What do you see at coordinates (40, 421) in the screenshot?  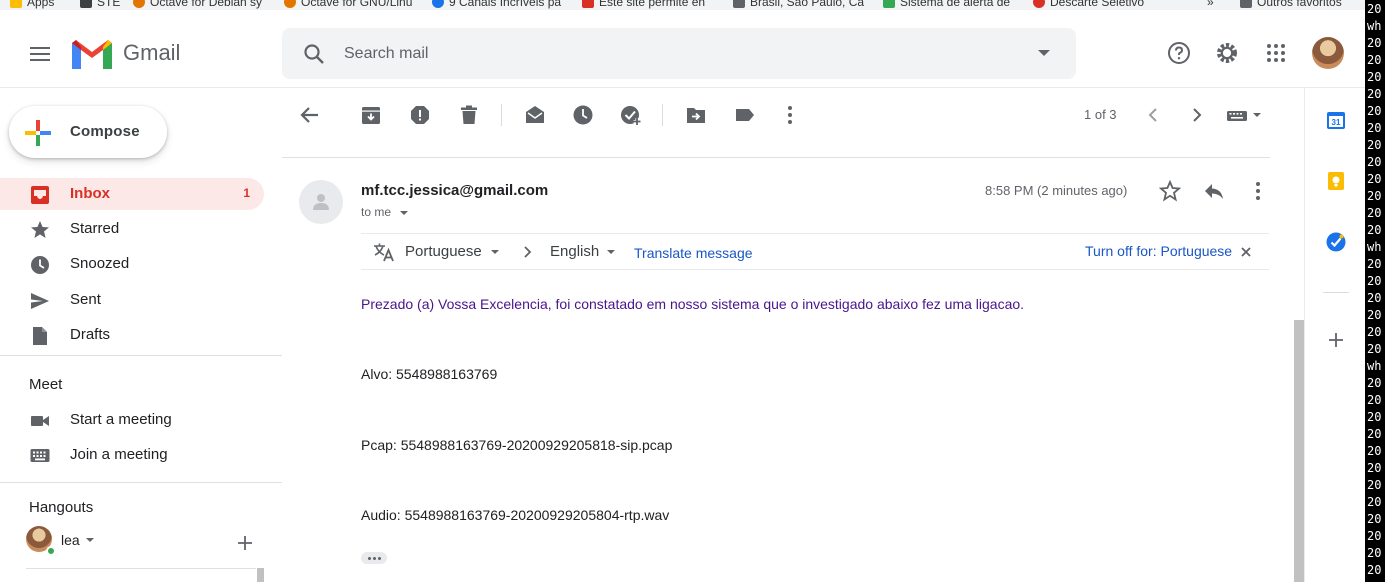 I see `video-icon` at bounding box center [40, 421].